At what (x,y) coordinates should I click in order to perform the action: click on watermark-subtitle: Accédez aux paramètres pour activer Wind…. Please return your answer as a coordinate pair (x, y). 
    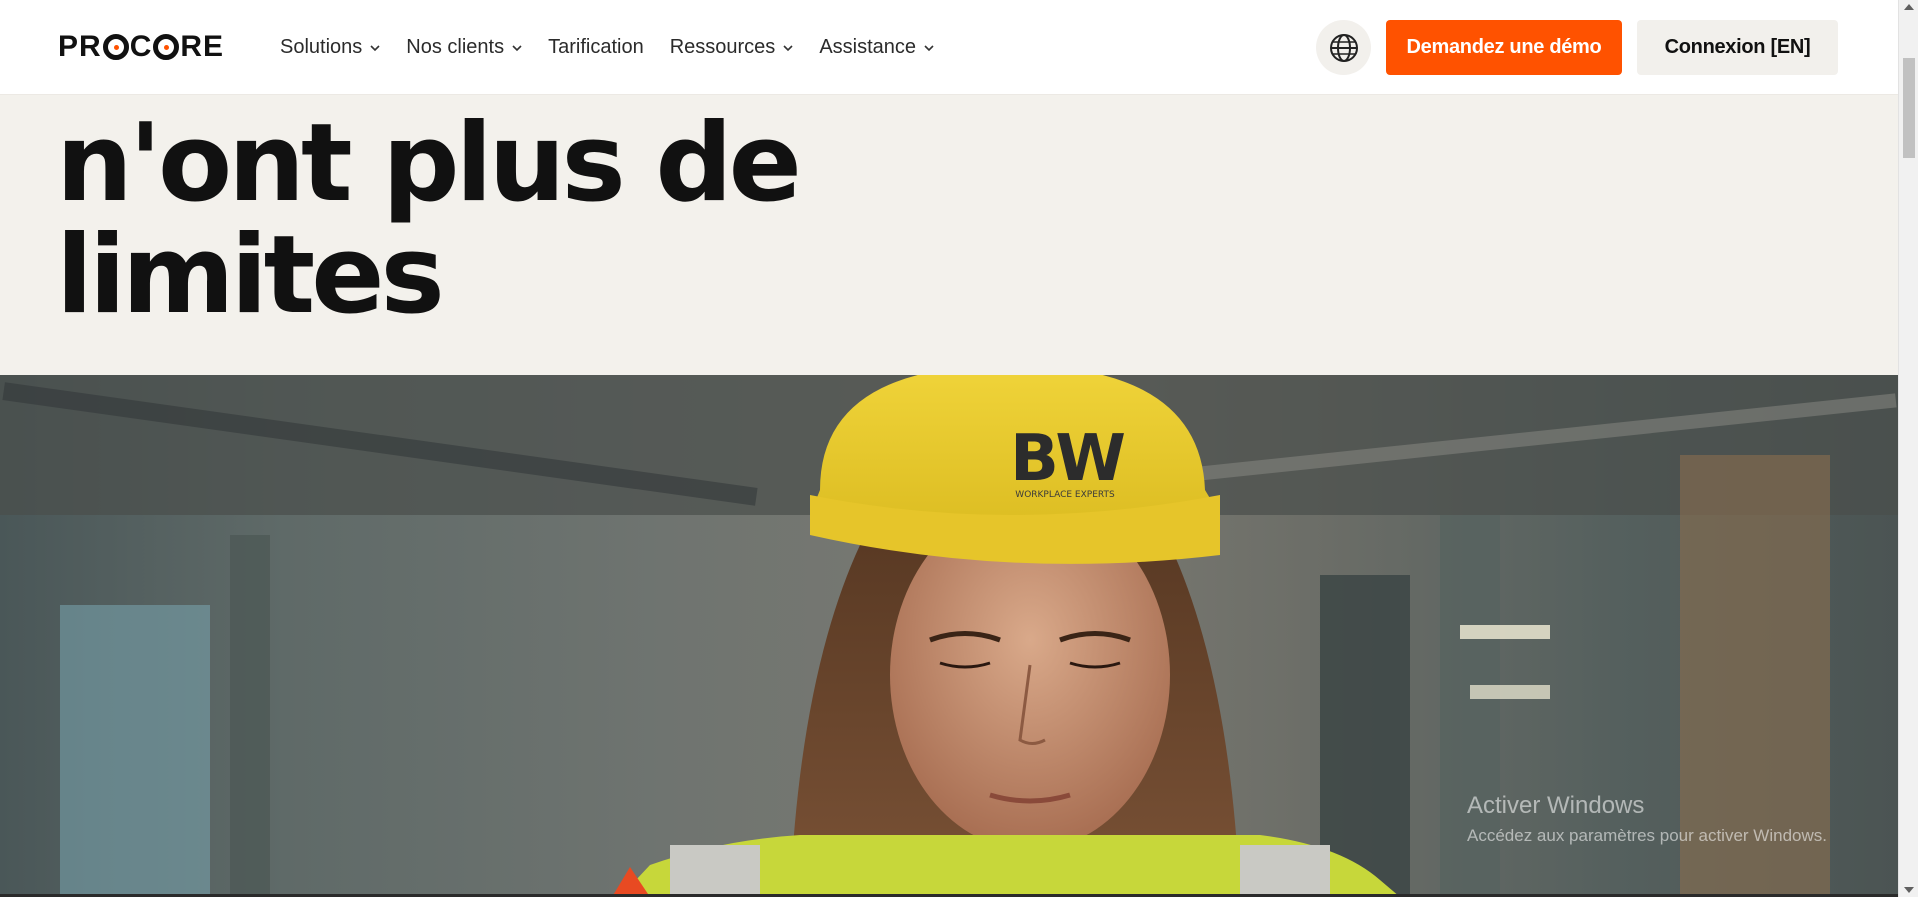
    Looking at the image, I should click on (1647, 835).